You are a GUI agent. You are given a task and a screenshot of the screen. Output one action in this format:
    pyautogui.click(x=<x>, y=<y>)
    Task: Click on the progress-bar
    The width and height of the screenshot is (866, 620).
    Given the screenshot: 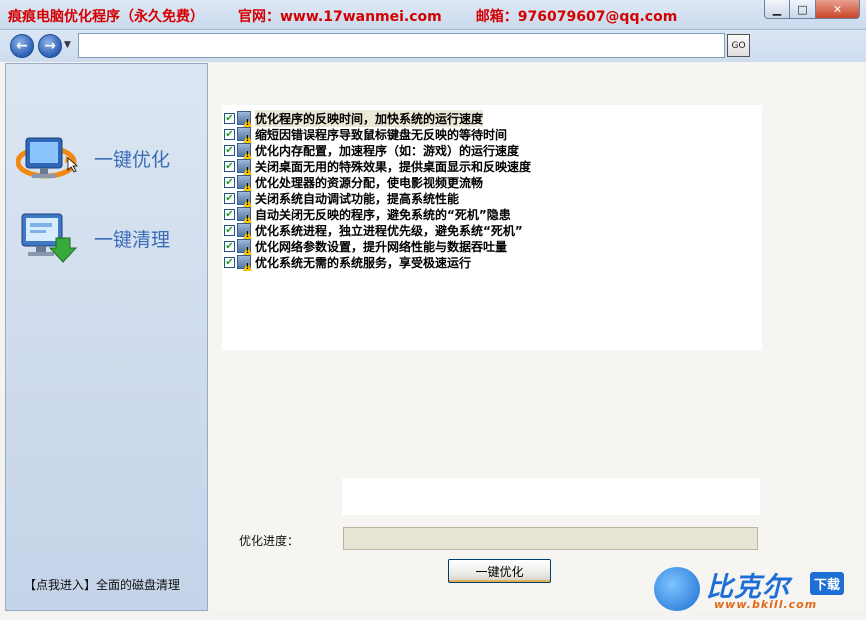 What is the action you would take?
    pyautogui.click(x=550, y=538)
    